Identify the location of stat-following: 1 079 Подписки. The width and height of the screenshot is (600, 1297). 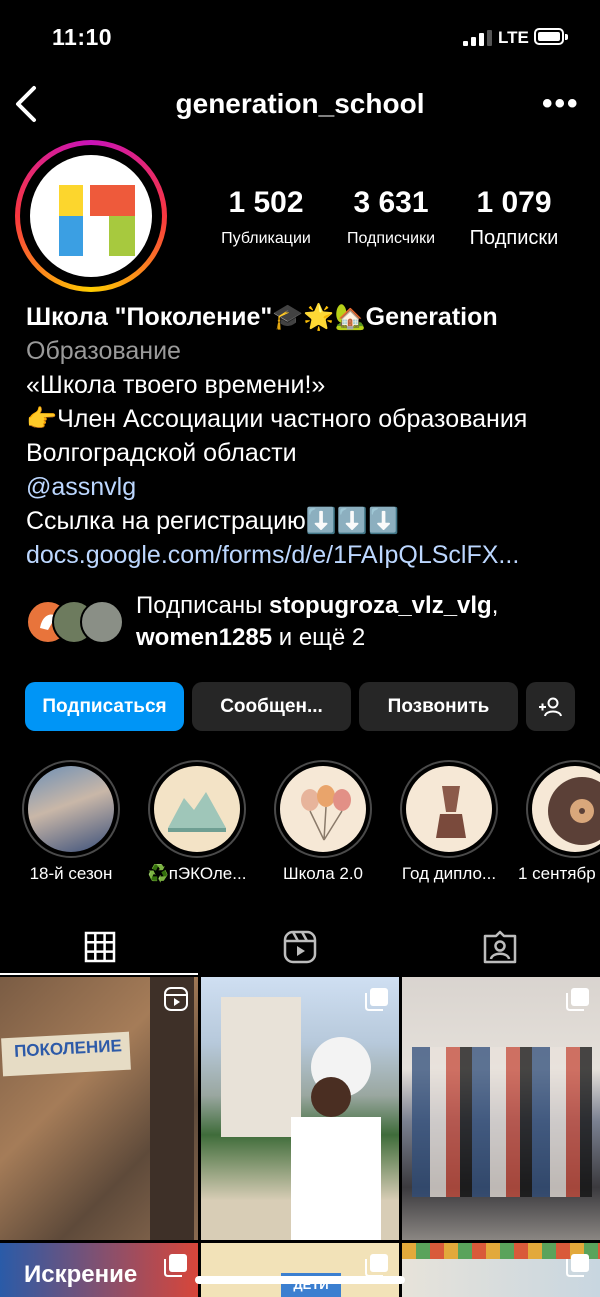
(514, 218).